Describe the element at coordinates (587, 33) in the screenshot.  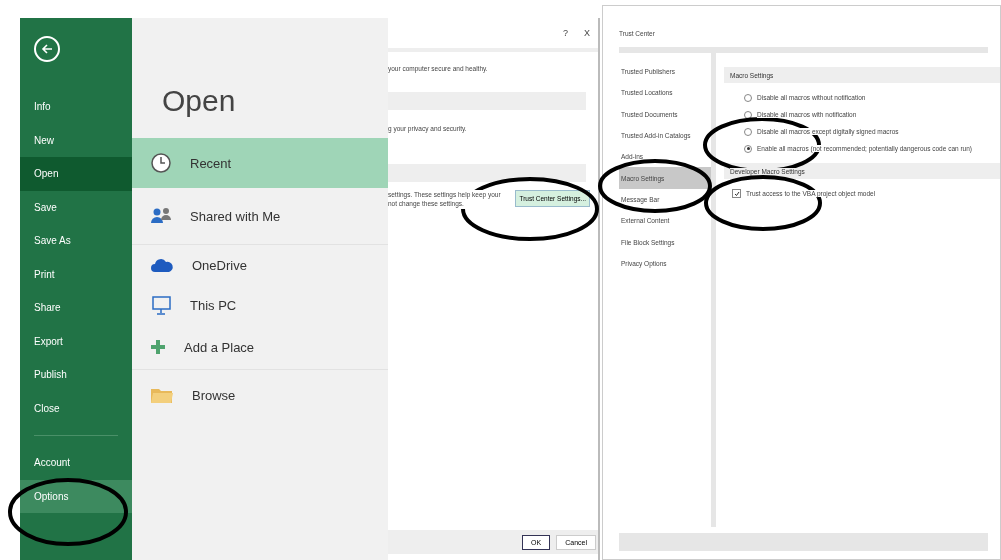
I see `close-button: X` at that location.